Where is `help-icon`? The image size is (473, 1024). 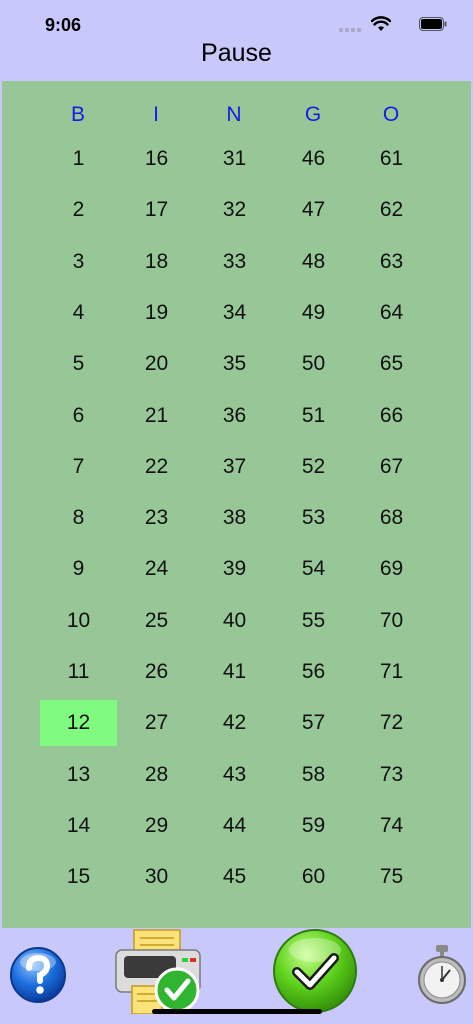
help-icon is located at coordinates (38, 975).